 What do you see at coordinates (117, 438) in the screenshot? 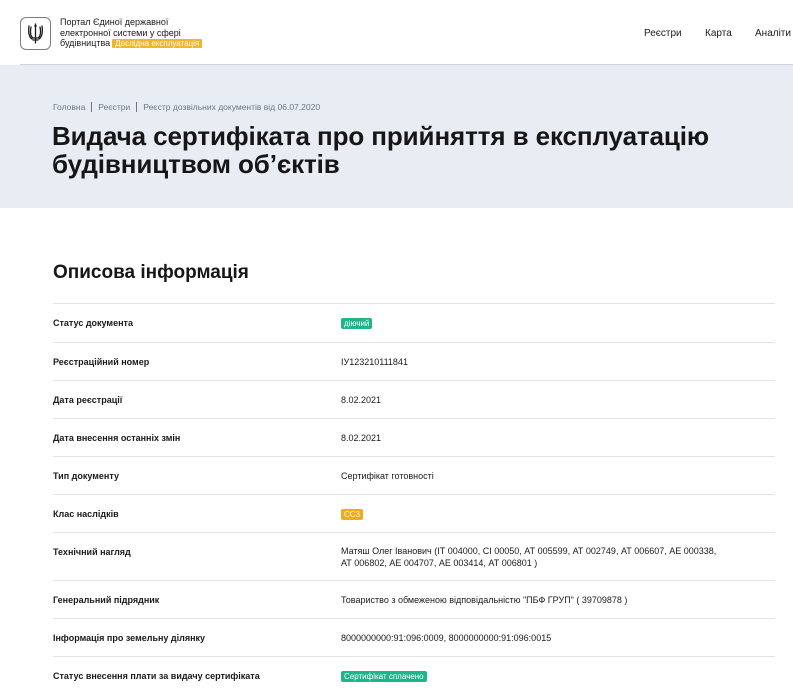
I see `field-label: Дата внесення останніх змін` at bounding box center [117, 438].